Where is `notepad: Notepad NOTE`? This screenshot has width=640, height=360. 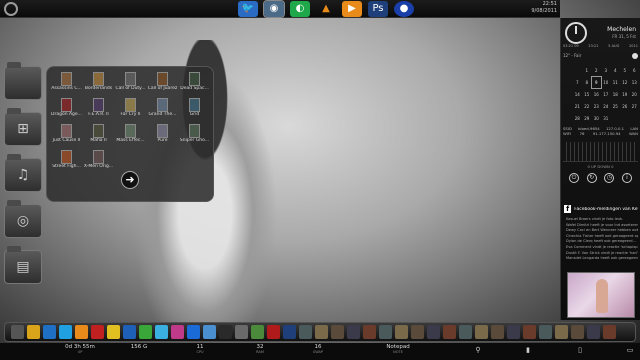 notepad: Notepad NOTE is located at coordinates (398, 349).